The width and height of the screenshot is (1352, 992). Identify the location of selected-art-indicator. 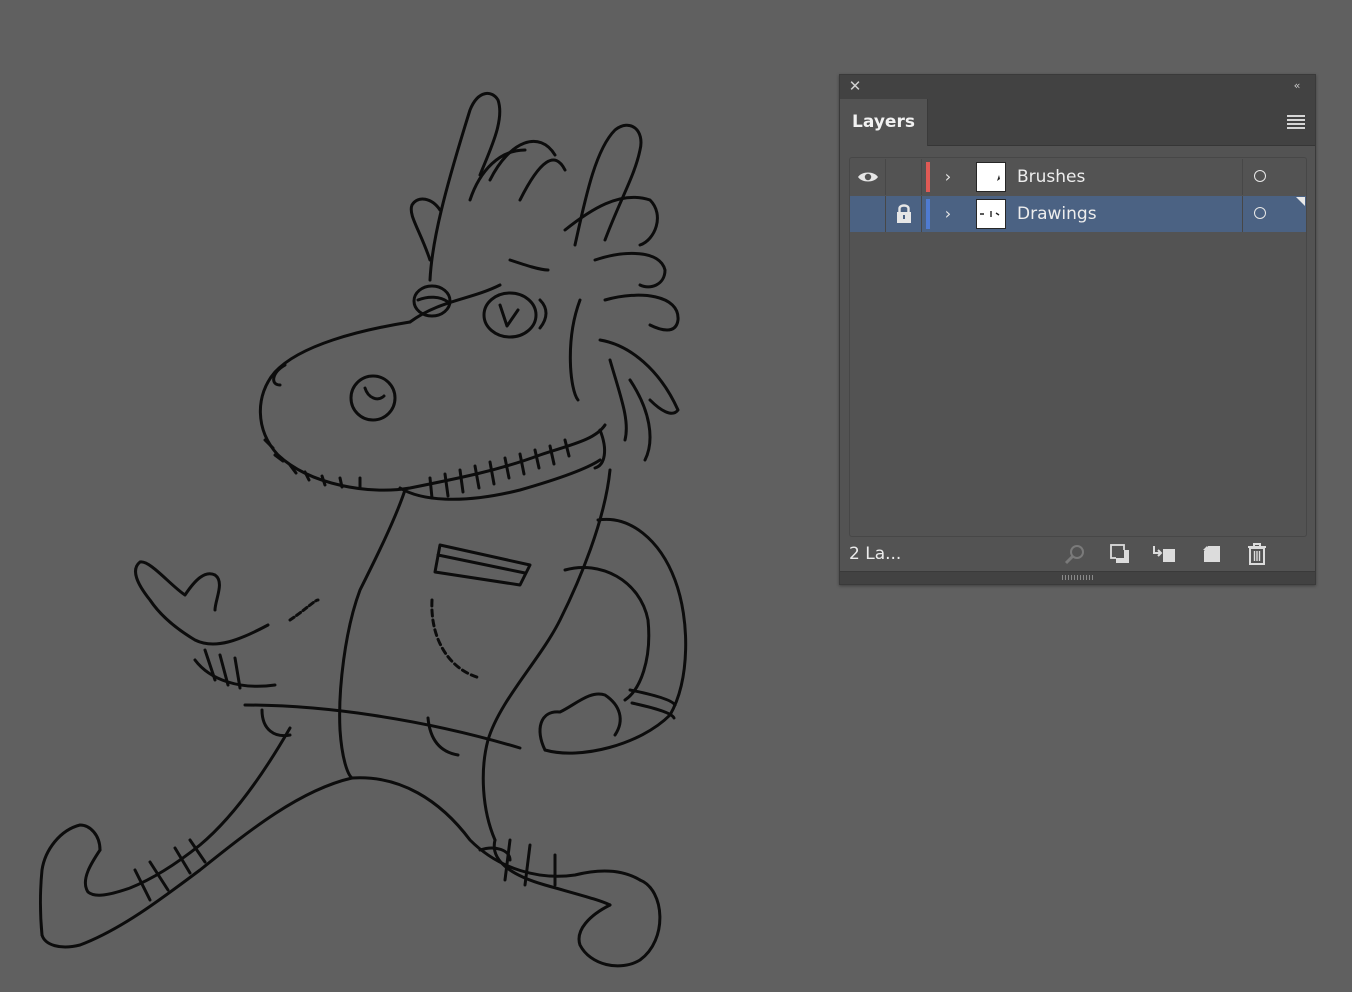
(1300, 201).